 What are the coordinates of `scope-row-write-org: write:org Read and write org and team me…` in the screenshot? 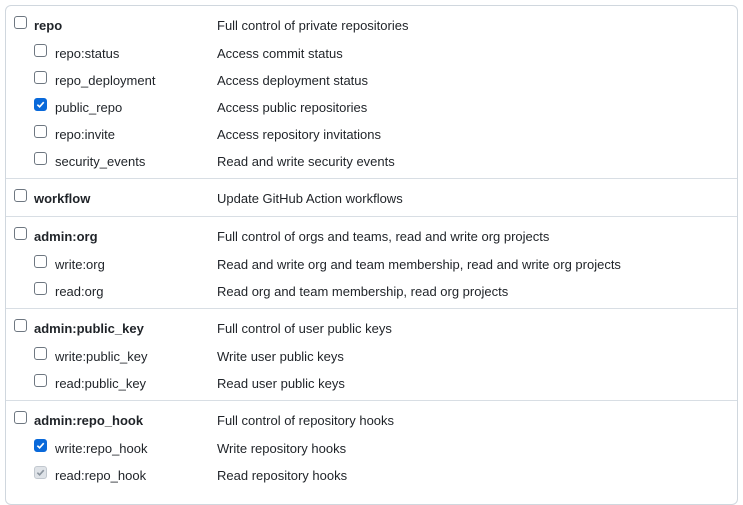 It's located at (371, 262).